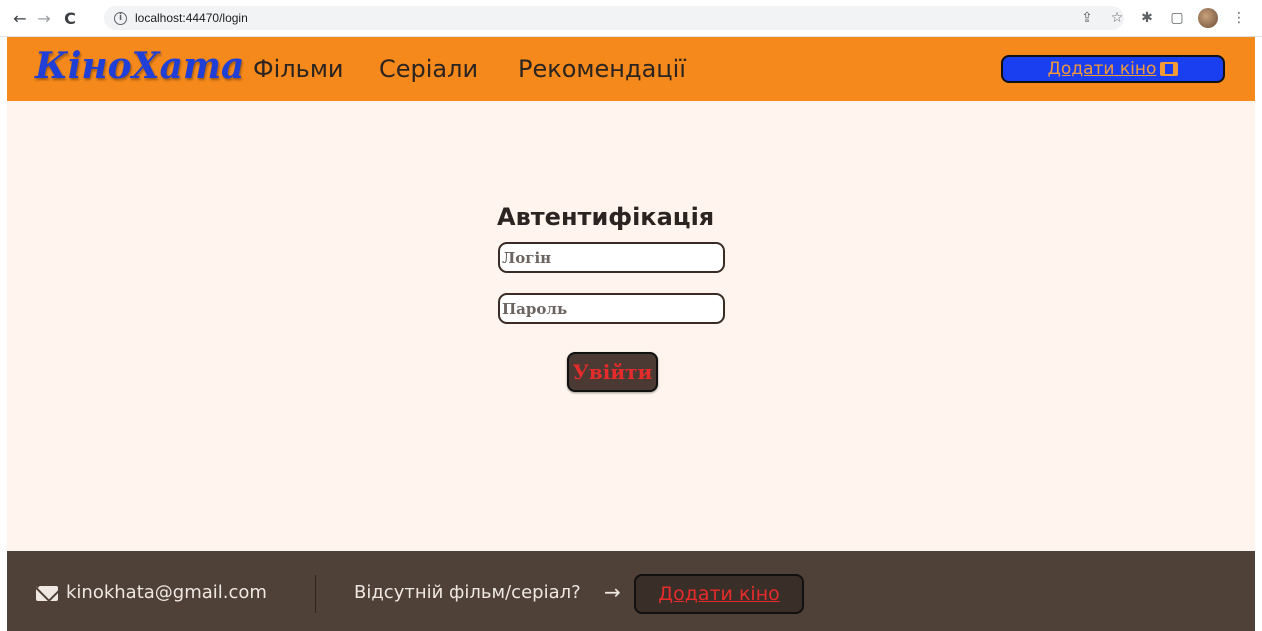  What do you see at coordinates (166, 592) in the screenshot?
I see `footer-email: kinokhata@gmail.com` at bounding box center [166, 592].